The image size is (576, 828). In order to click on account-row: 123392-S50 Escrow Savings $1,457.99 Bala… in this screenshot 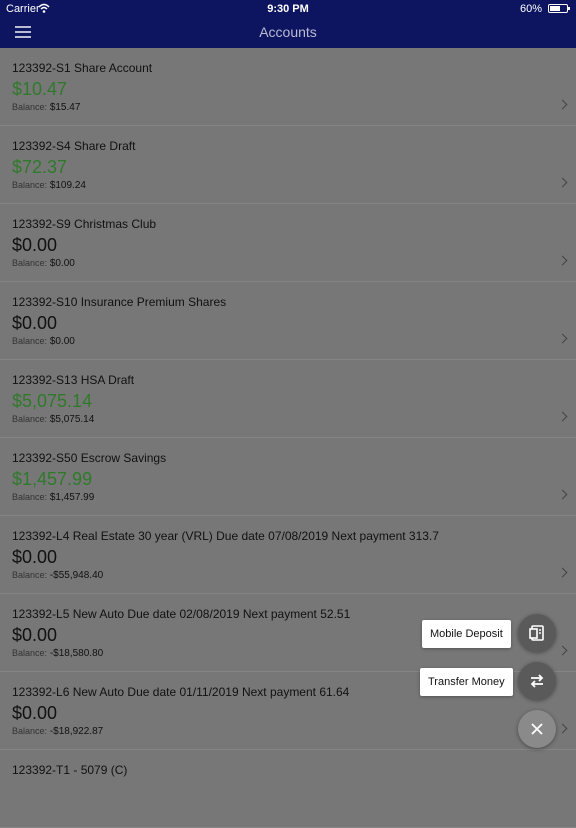, I will do `click(288, 477)`.